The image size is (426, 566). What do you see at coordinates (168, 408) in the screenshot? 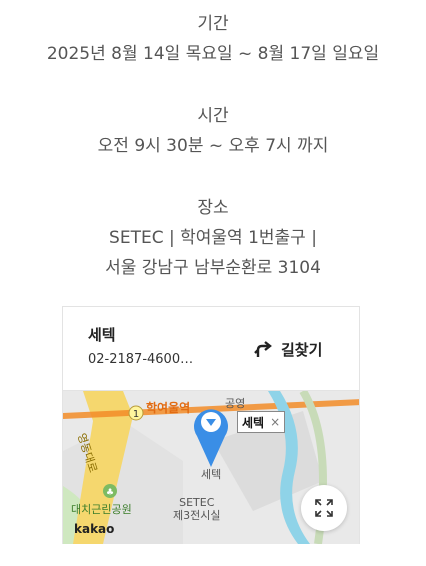
I see `station-label: 학여울역` at bounding box center [168, 408].